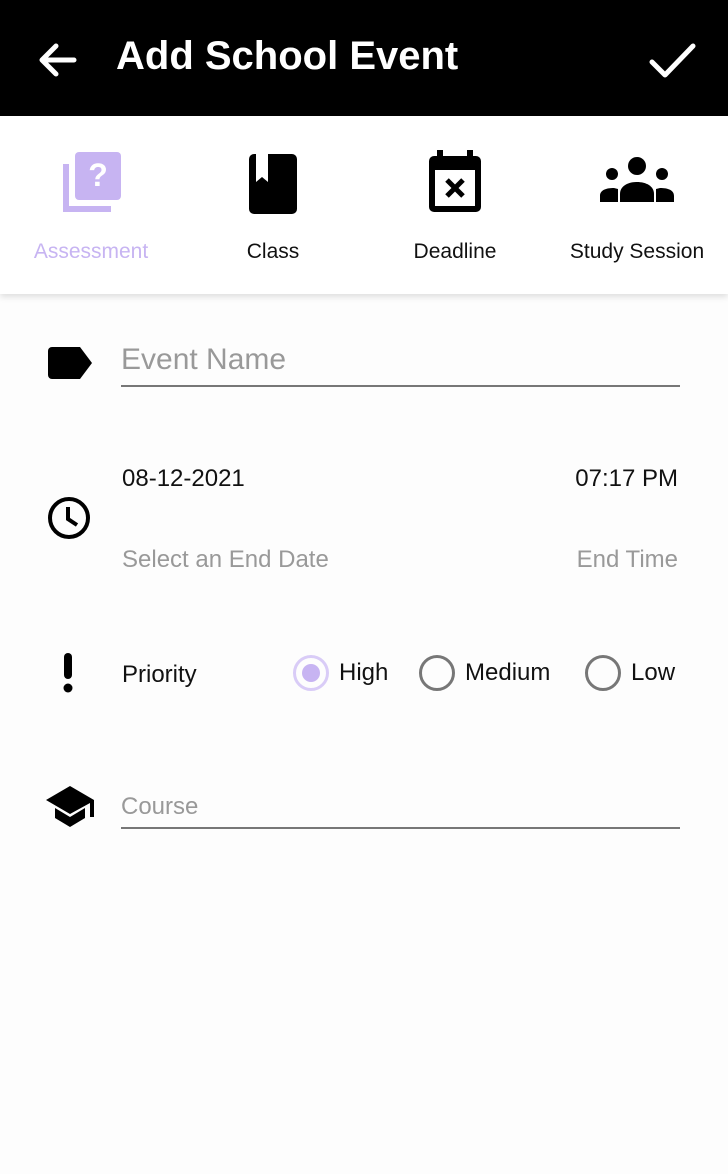  I want to click on priority-label: Priority, so click(159, 674).